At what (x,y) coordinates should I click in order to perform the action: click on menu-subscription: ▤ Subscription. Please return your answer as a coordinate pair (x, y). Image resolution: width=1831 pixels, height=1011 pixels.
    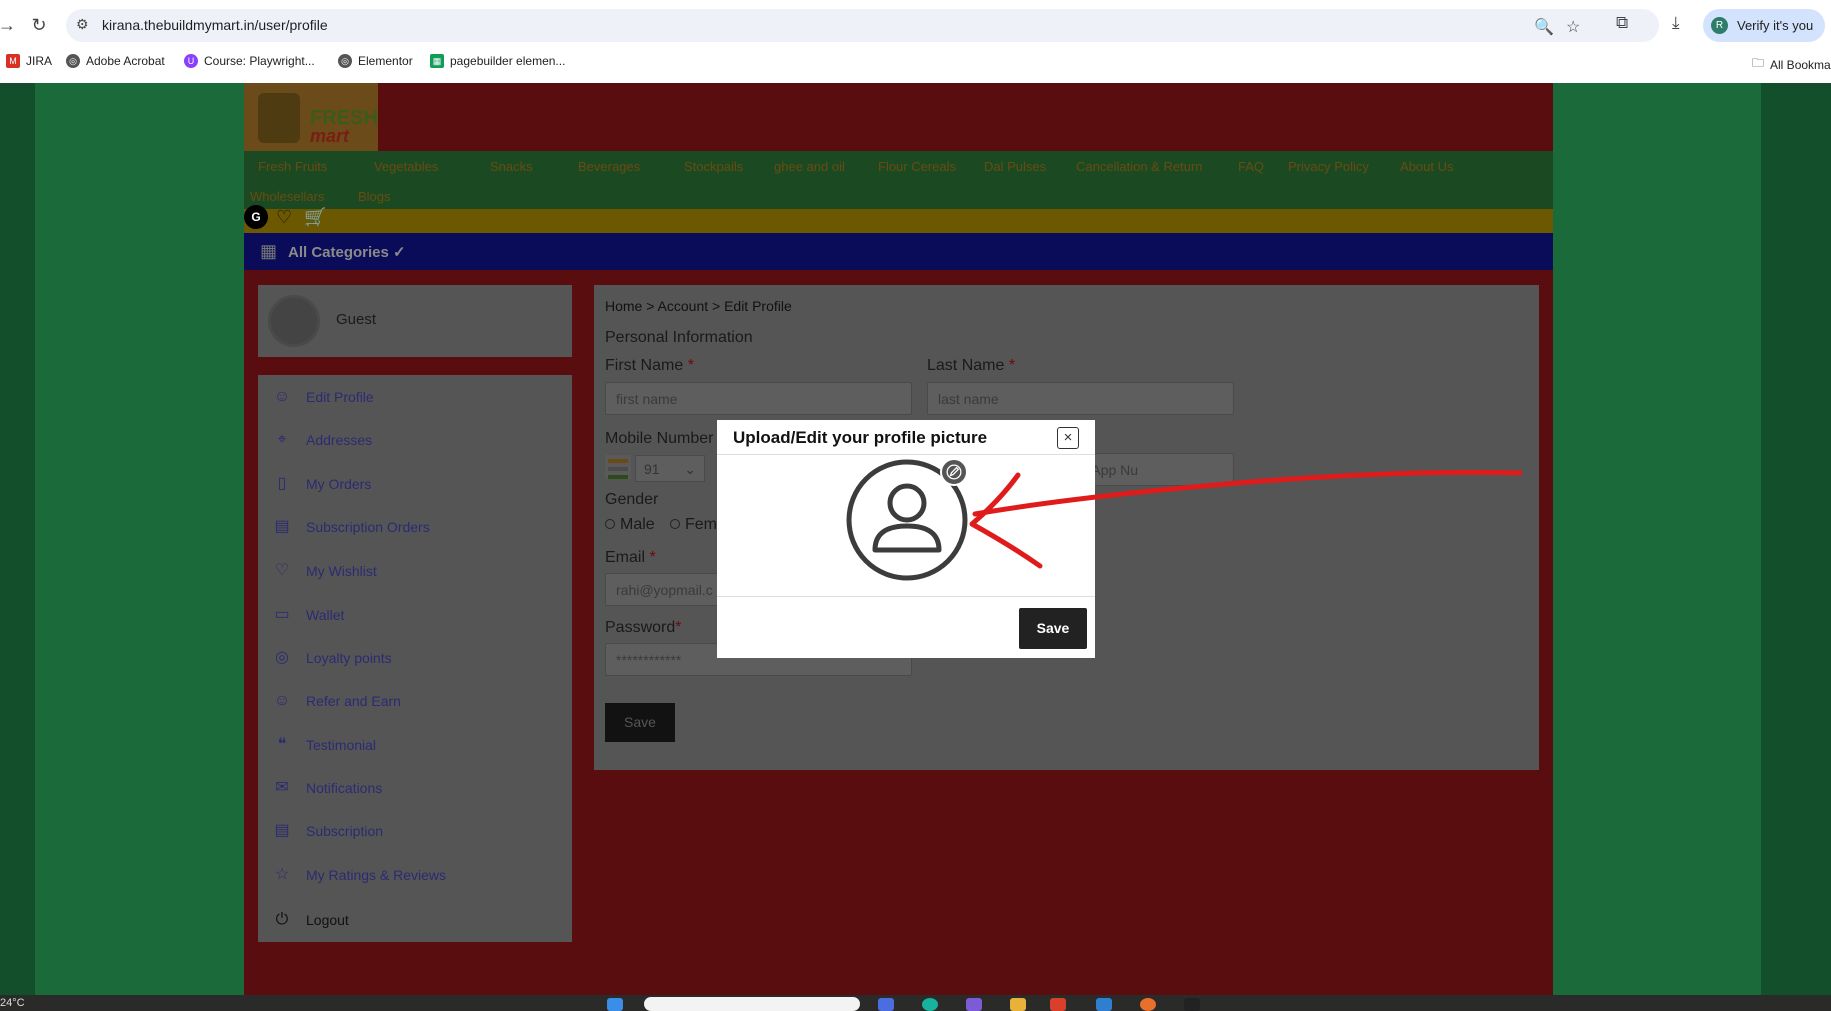
    Looking at the image, I should click on (327, 831).